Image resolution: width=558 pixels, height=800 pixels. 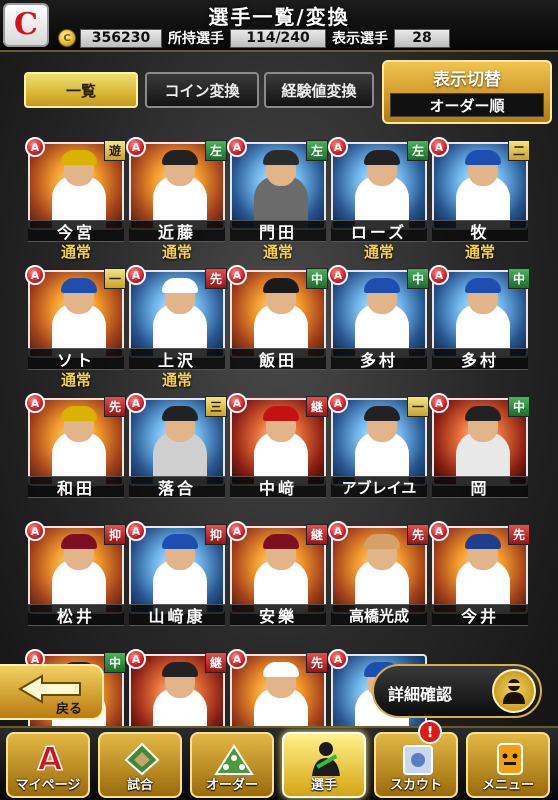 What do you see at coordinates (75, 199) in the screenshot?
I see `player-card: A 遊今宮 通常` at bounding box center [75, 199].